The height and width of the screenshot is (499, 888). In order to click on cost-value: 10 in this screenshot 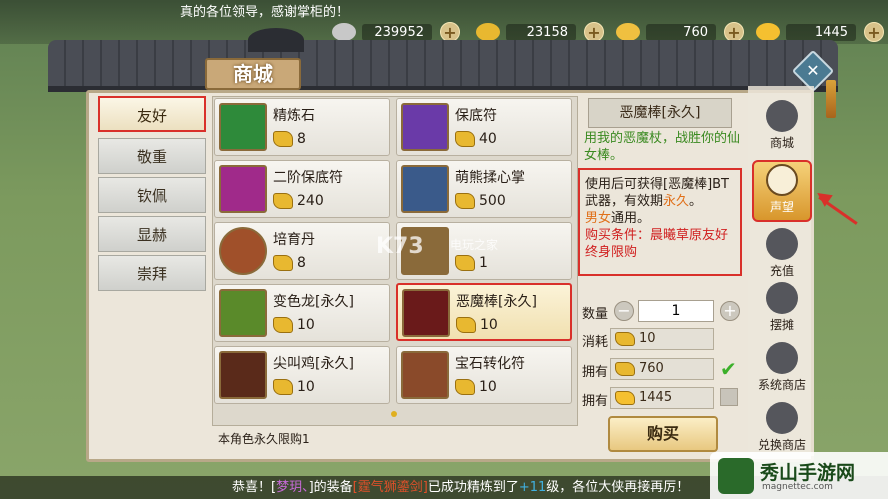, I will do `click(662, 339)`.